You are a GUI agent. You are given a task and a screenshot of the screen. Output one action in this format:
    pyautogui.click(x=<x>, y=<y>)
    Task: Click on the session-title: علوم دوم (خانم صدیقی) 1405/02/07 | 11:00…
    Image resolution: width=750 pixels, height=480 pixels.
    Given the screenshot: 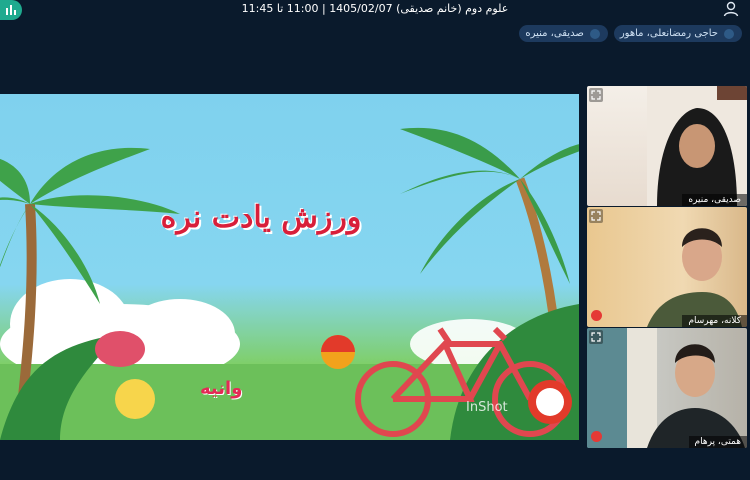 What is the action you would take?
    pyautogui.click(x=375, y=8)
    